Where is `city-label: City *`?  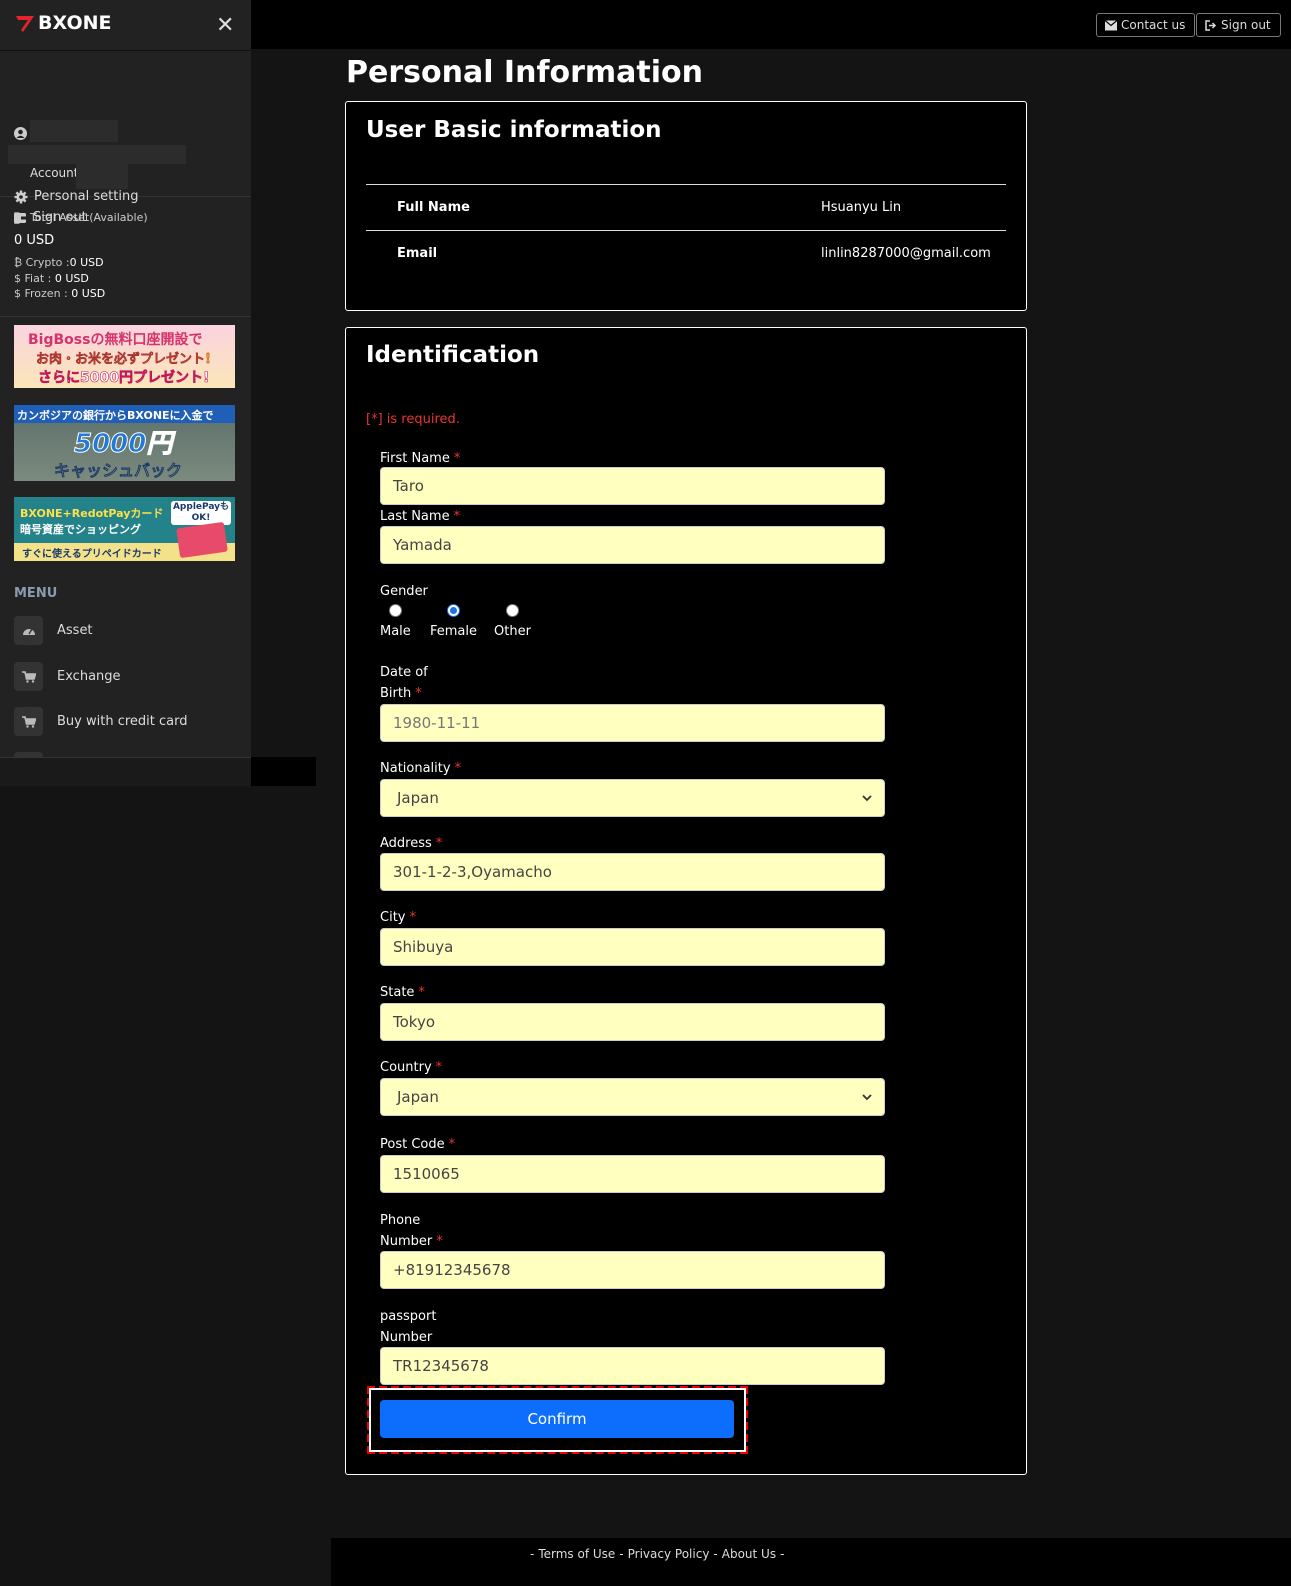 city-label: City * is located at coordinates (398, 917).